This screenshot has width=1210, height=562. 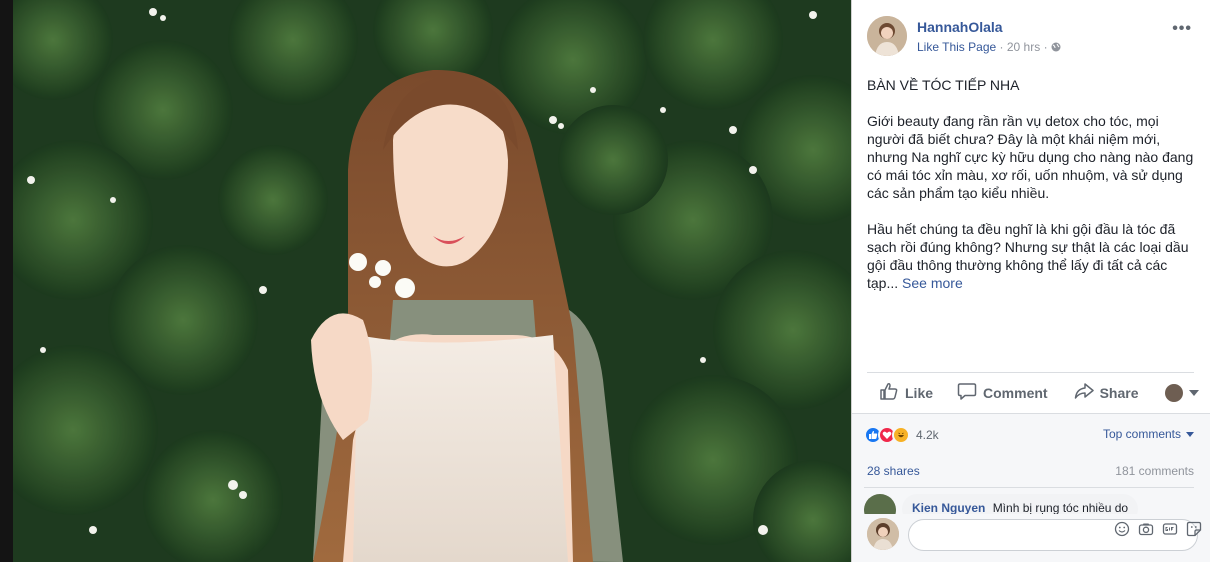 I want to click on comment-text: Mình bị rụng tóc nhiều do, so click(x=1060, y=507).